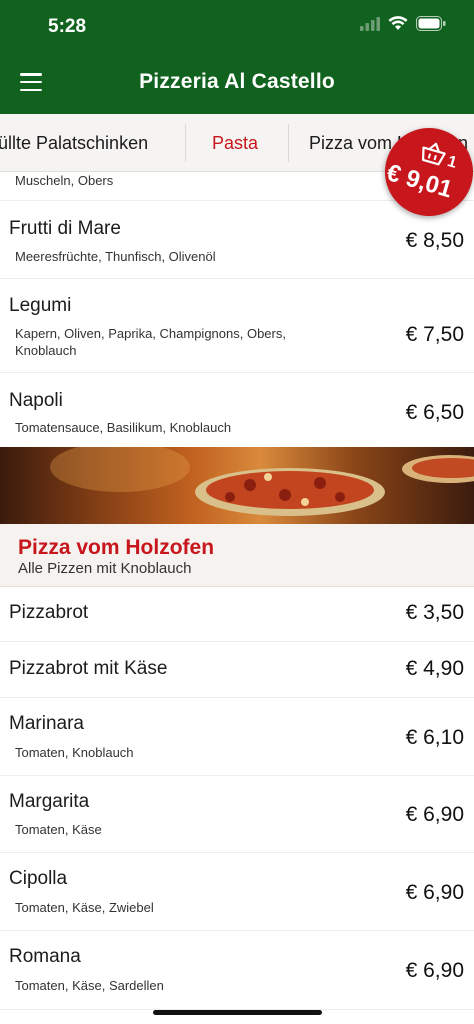  I want to click on item-description: Tomatensauce, Basilikum, Knoblauch, so click(123, 427).